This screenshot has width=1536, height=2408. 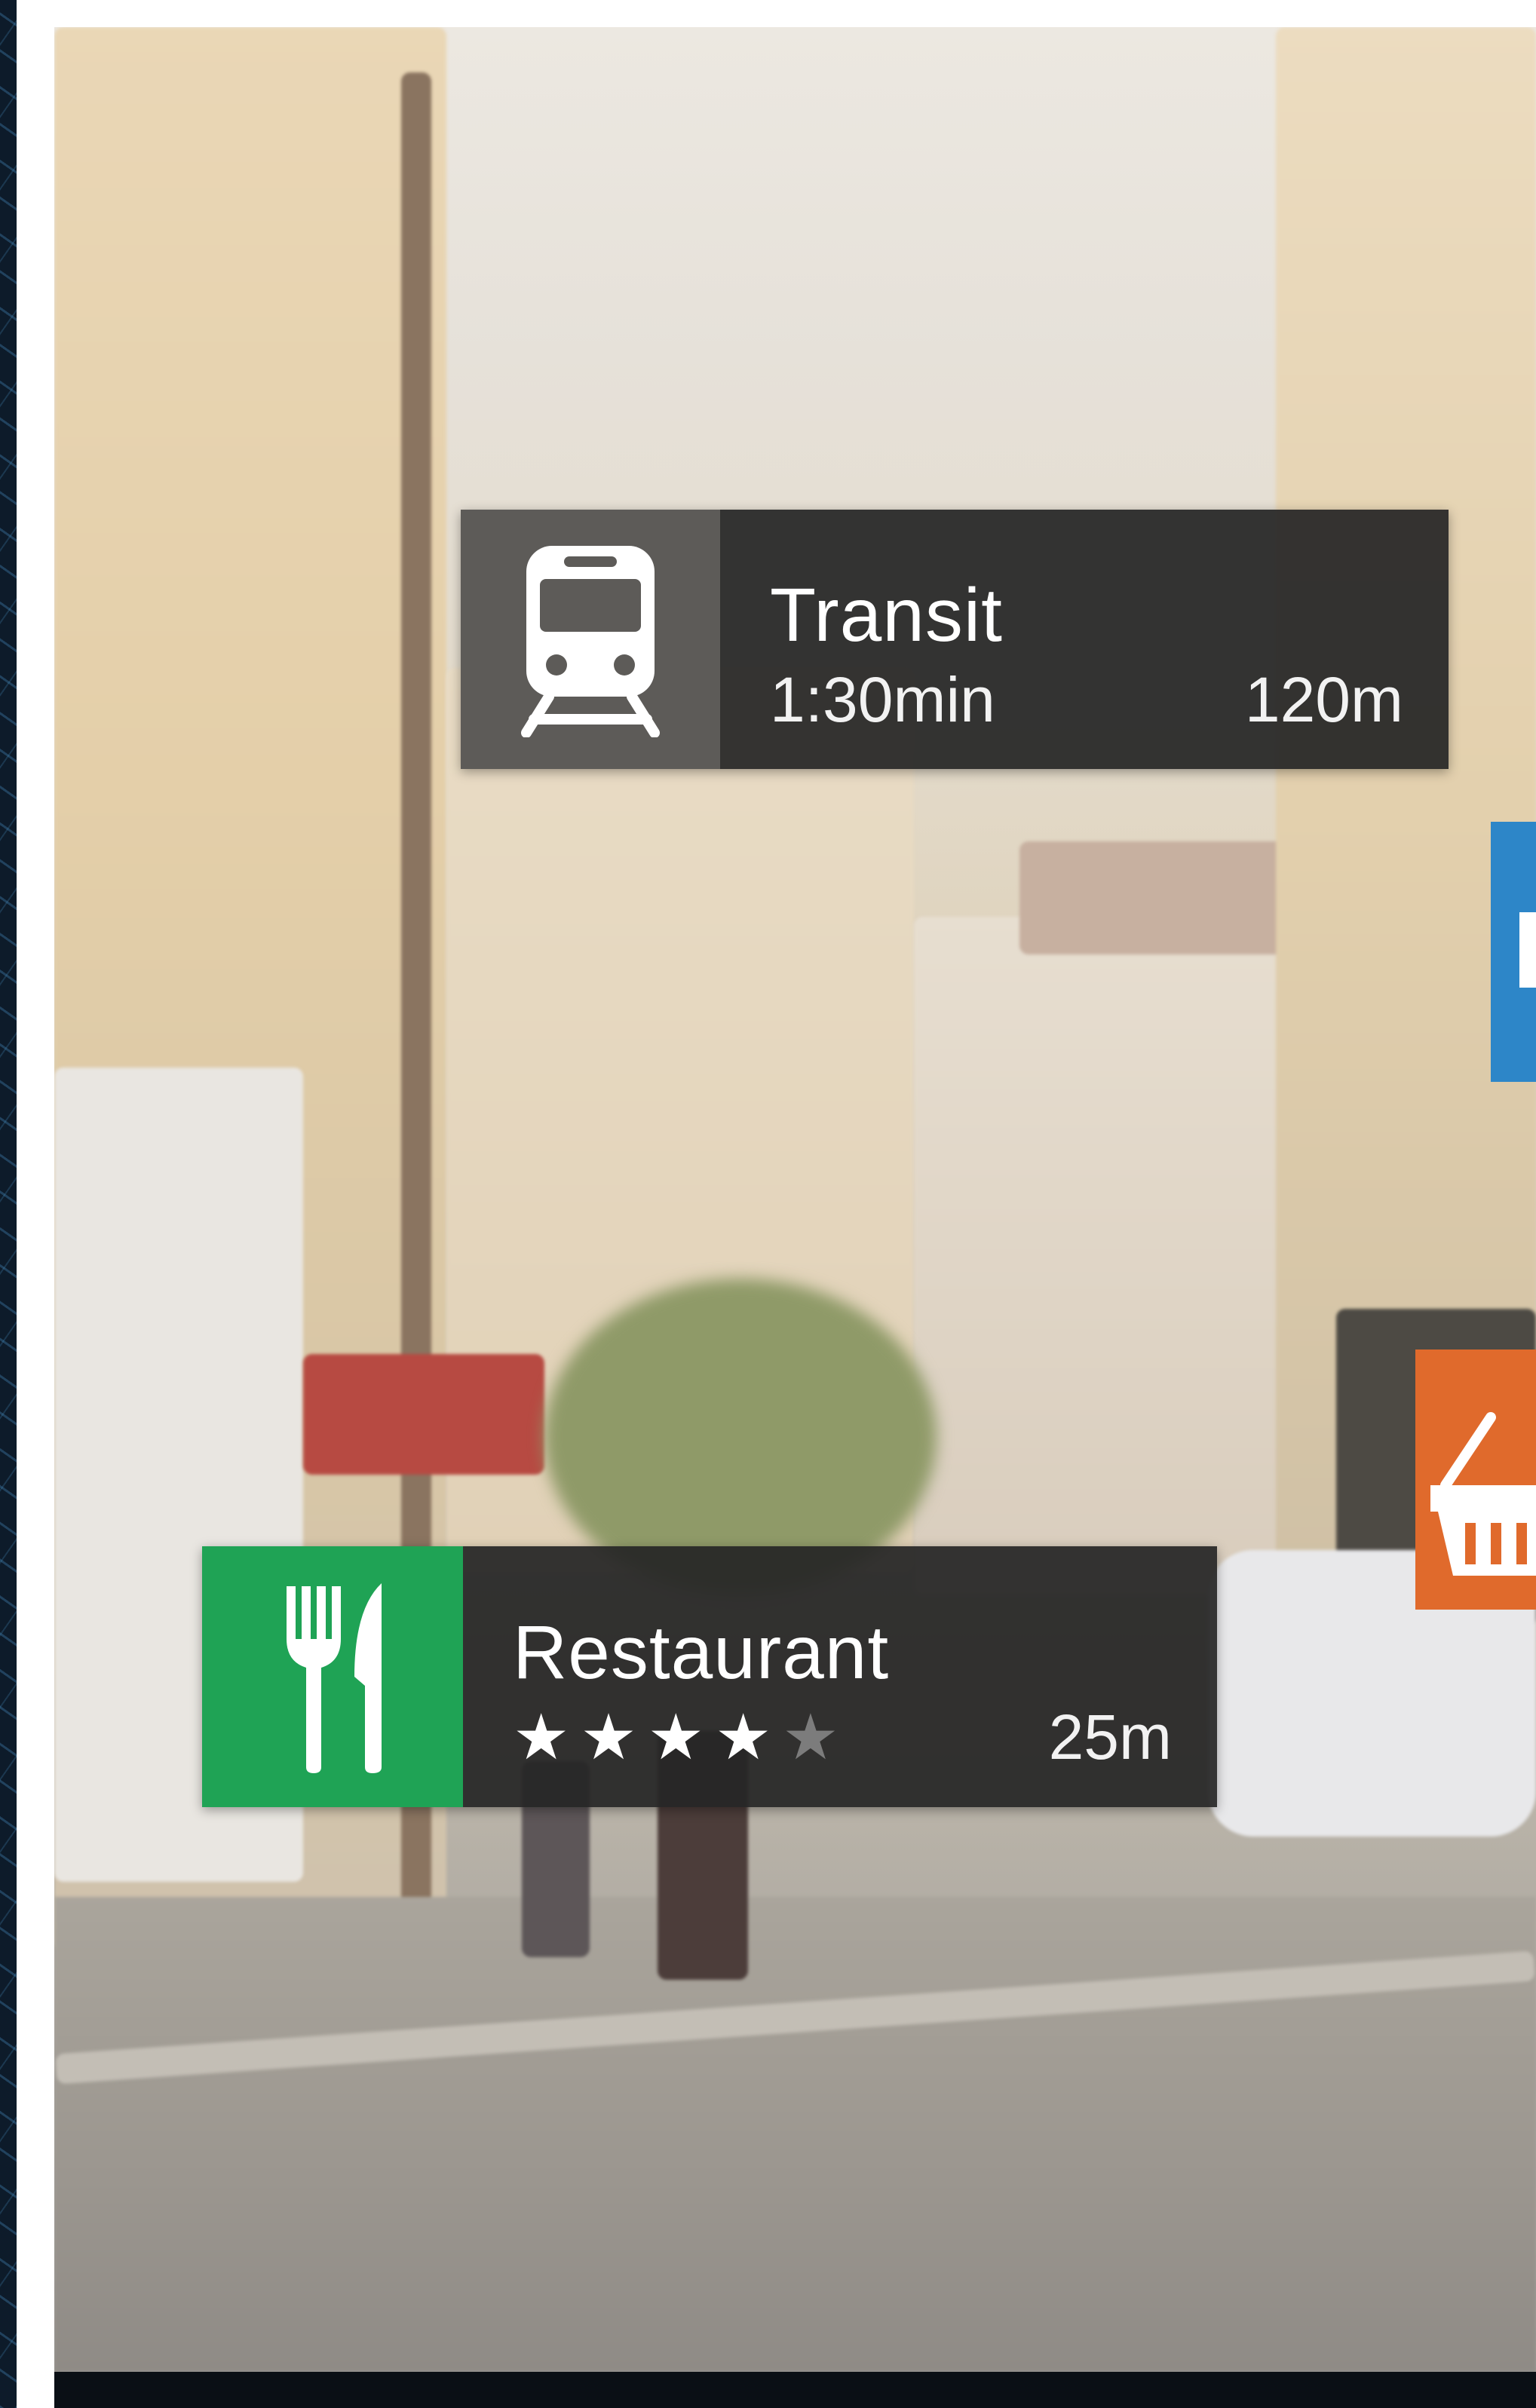 What do you see at coordinates (795, 2390) in the screenshot?
I see `bottom-bar` at bounding box center [795, 2390].